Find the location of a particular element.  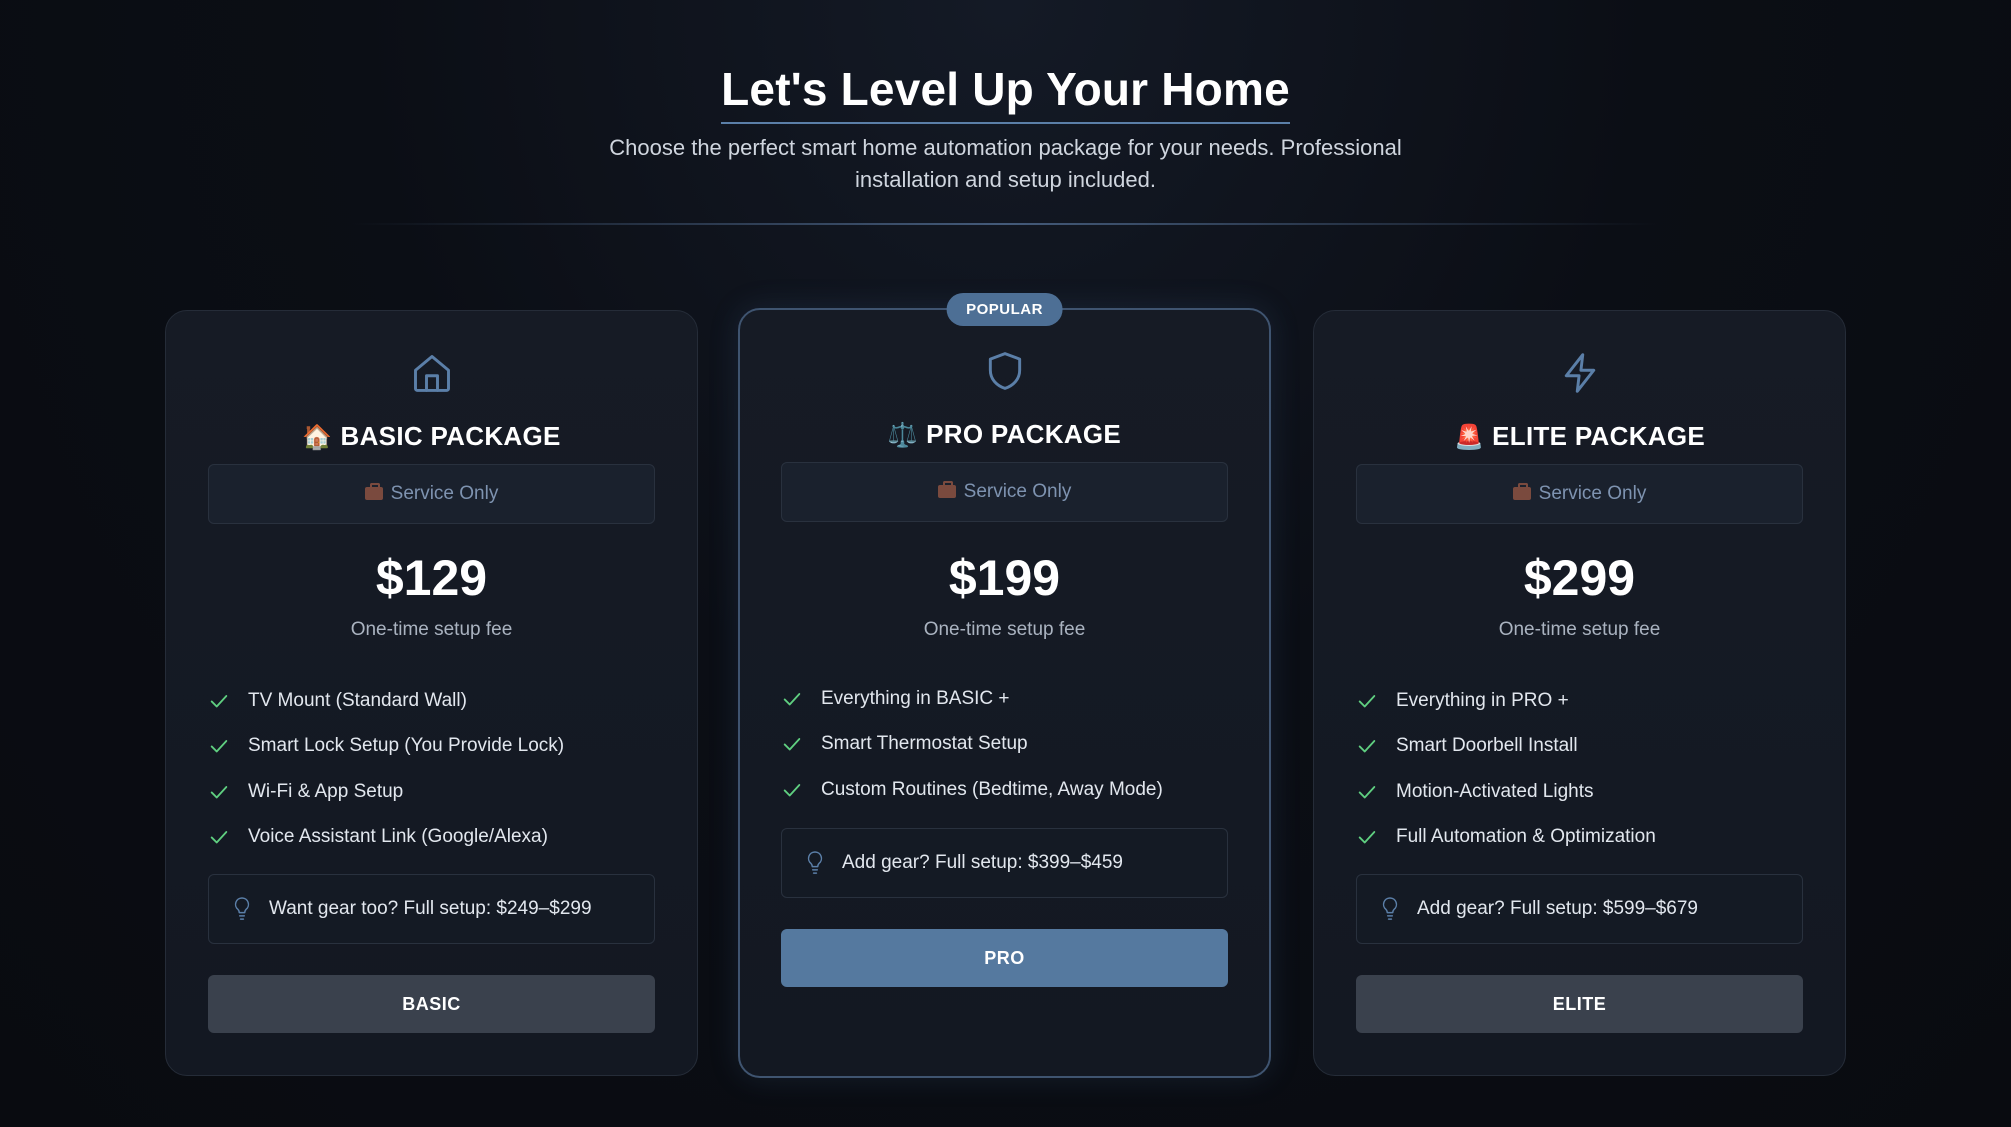

siren-emoji-icon: 🚨 is located at coordinates (1469, 437).